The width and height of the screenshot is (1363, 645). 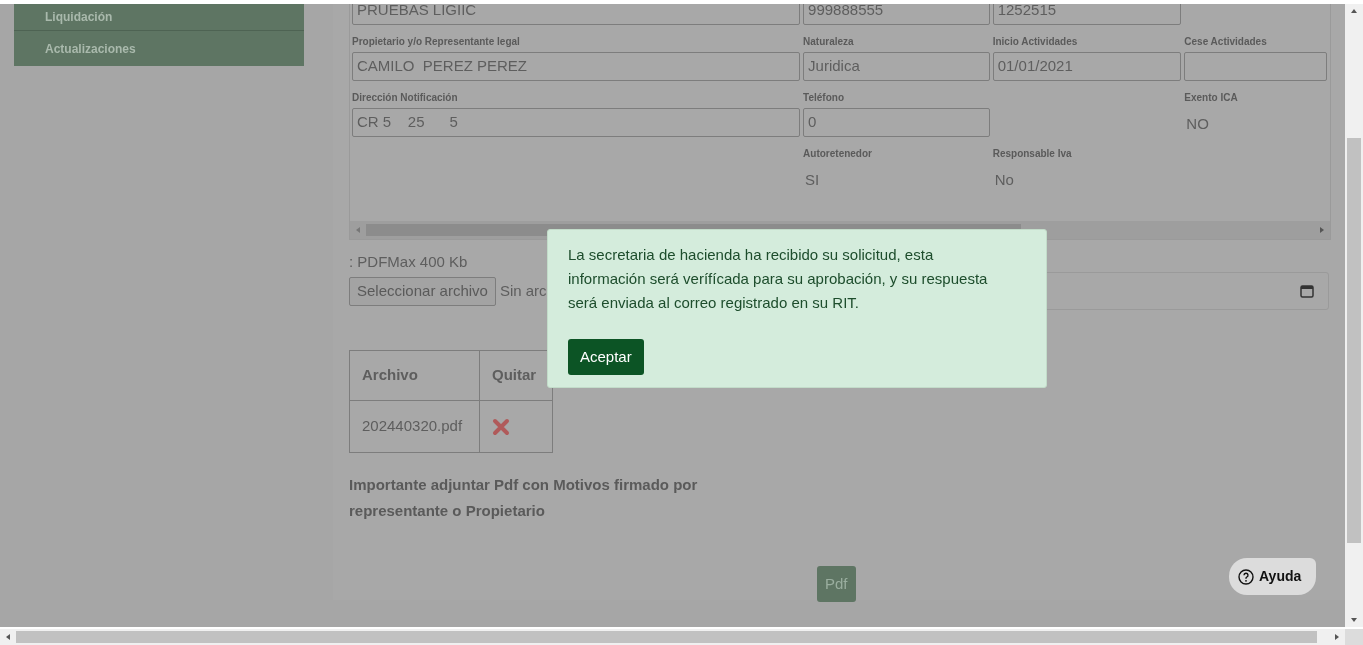 What do you see at coordinates (159, 48) in the screenshot?
I see `sidebar-item: Actualizaciones` at bounding box center [159, 48].